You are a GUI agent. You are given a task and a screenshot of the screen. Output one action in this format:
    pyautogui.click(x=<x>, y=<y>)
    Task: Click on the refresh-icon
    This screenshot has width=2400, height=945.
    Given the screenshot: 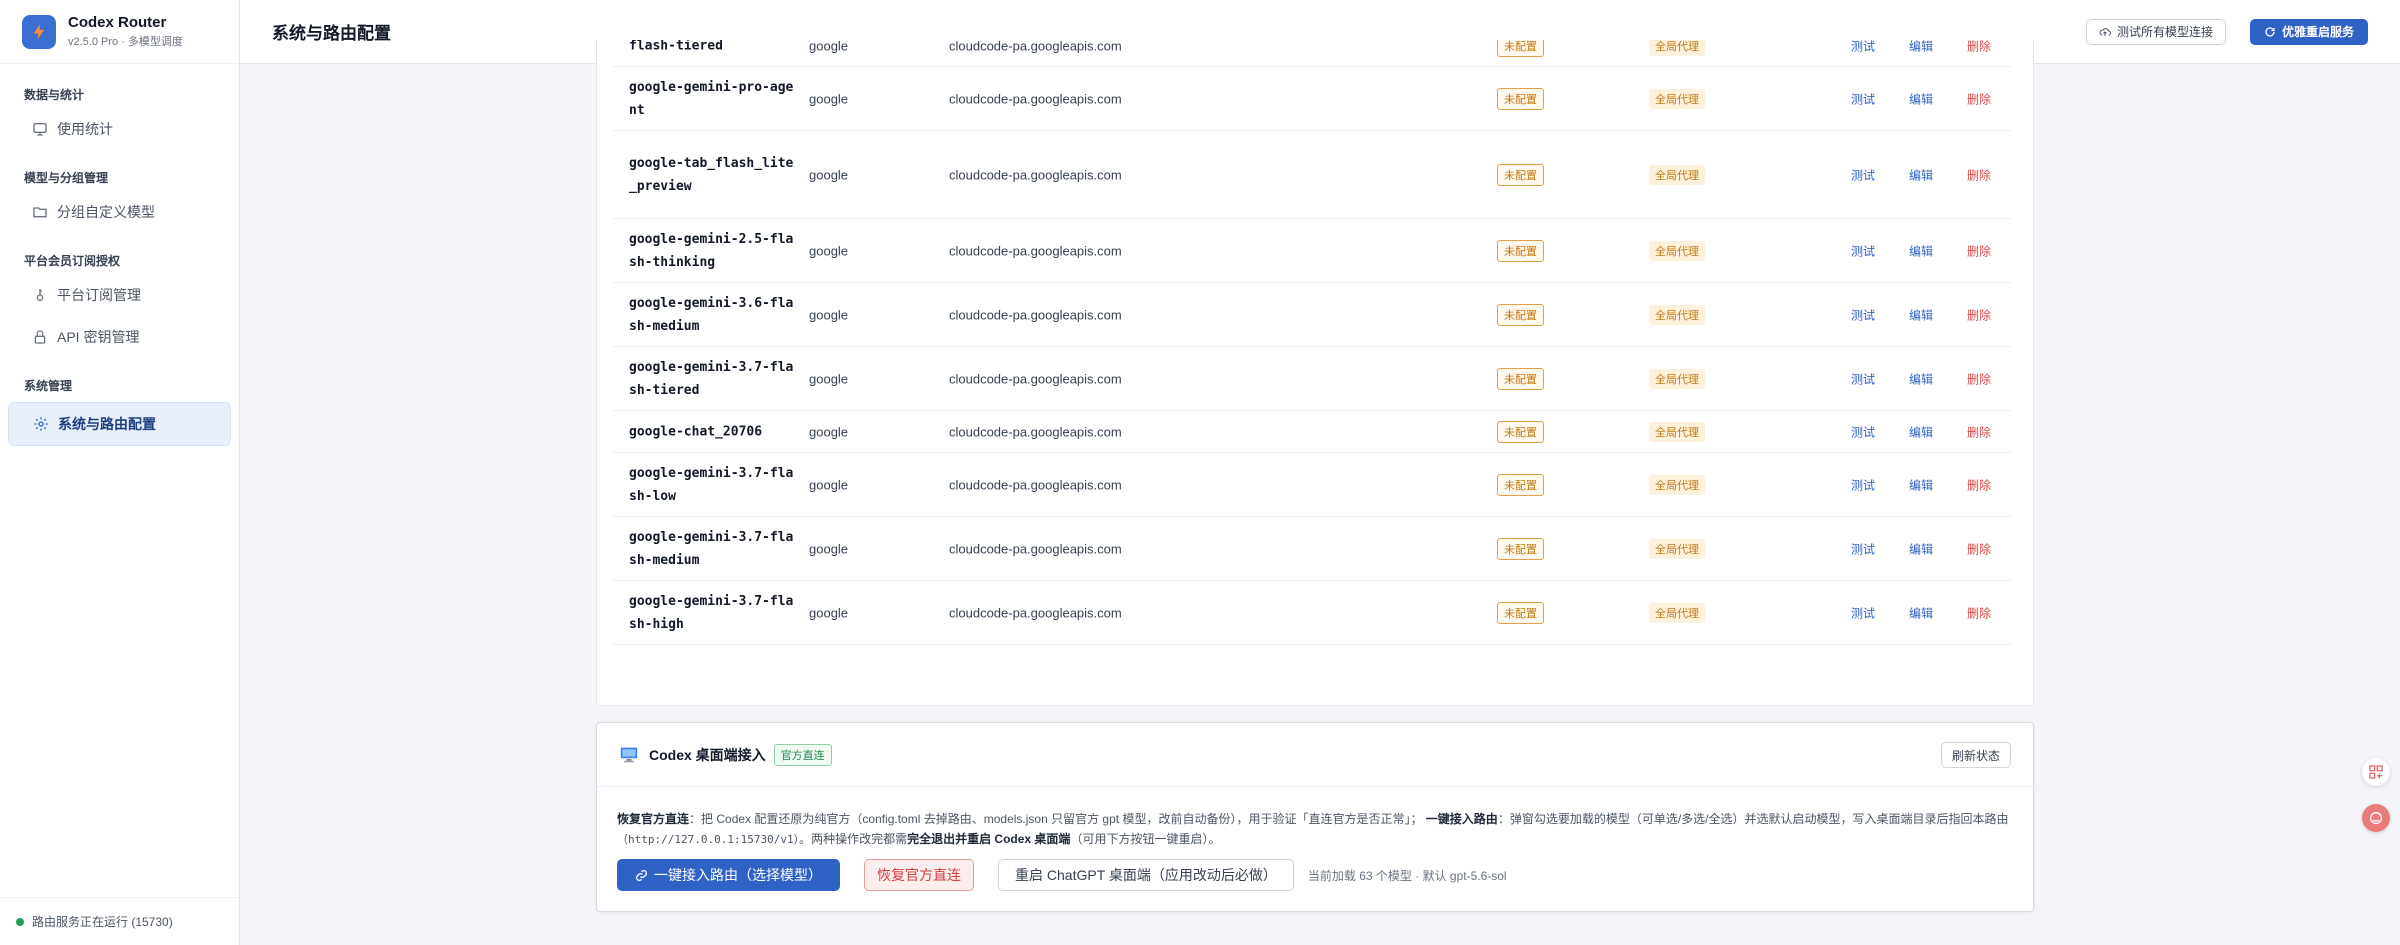 What is the action you would take?
    pyautogui.click(x=2270, y=31)
    